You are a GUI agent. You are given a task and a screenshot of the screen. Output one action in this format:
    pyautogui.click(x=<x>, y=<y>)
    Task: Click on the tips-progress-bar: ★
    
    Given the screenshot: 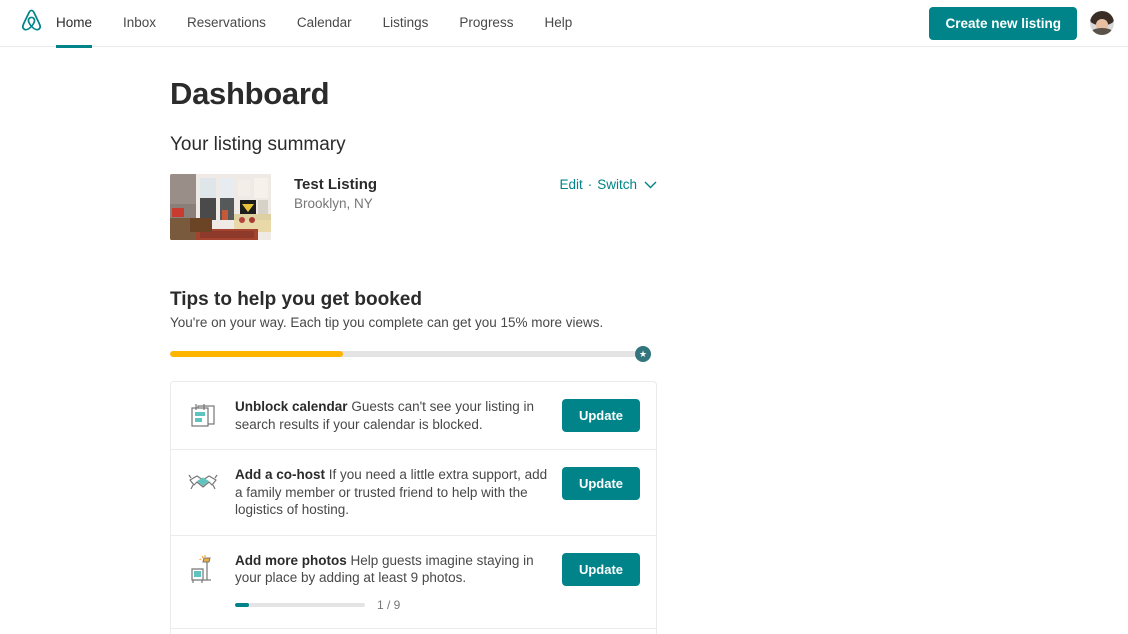 What is the action you would take?
    pyautogui.click(x=413, y=354)
    